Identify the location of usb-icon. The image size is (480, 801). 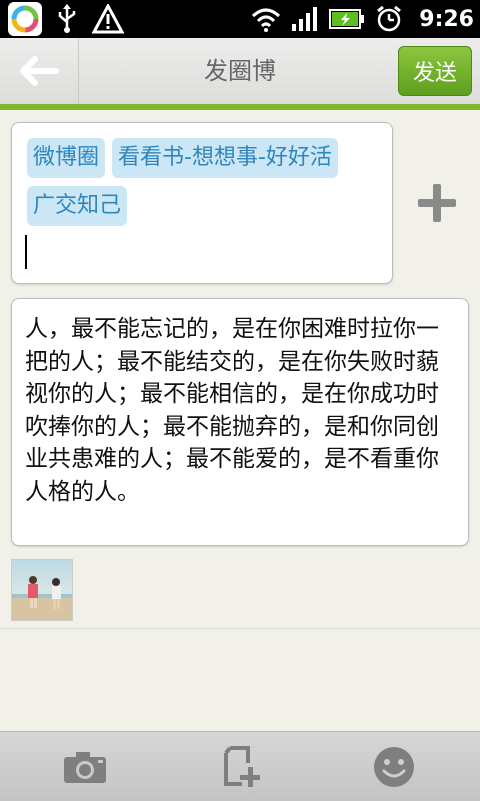
(67, 18).